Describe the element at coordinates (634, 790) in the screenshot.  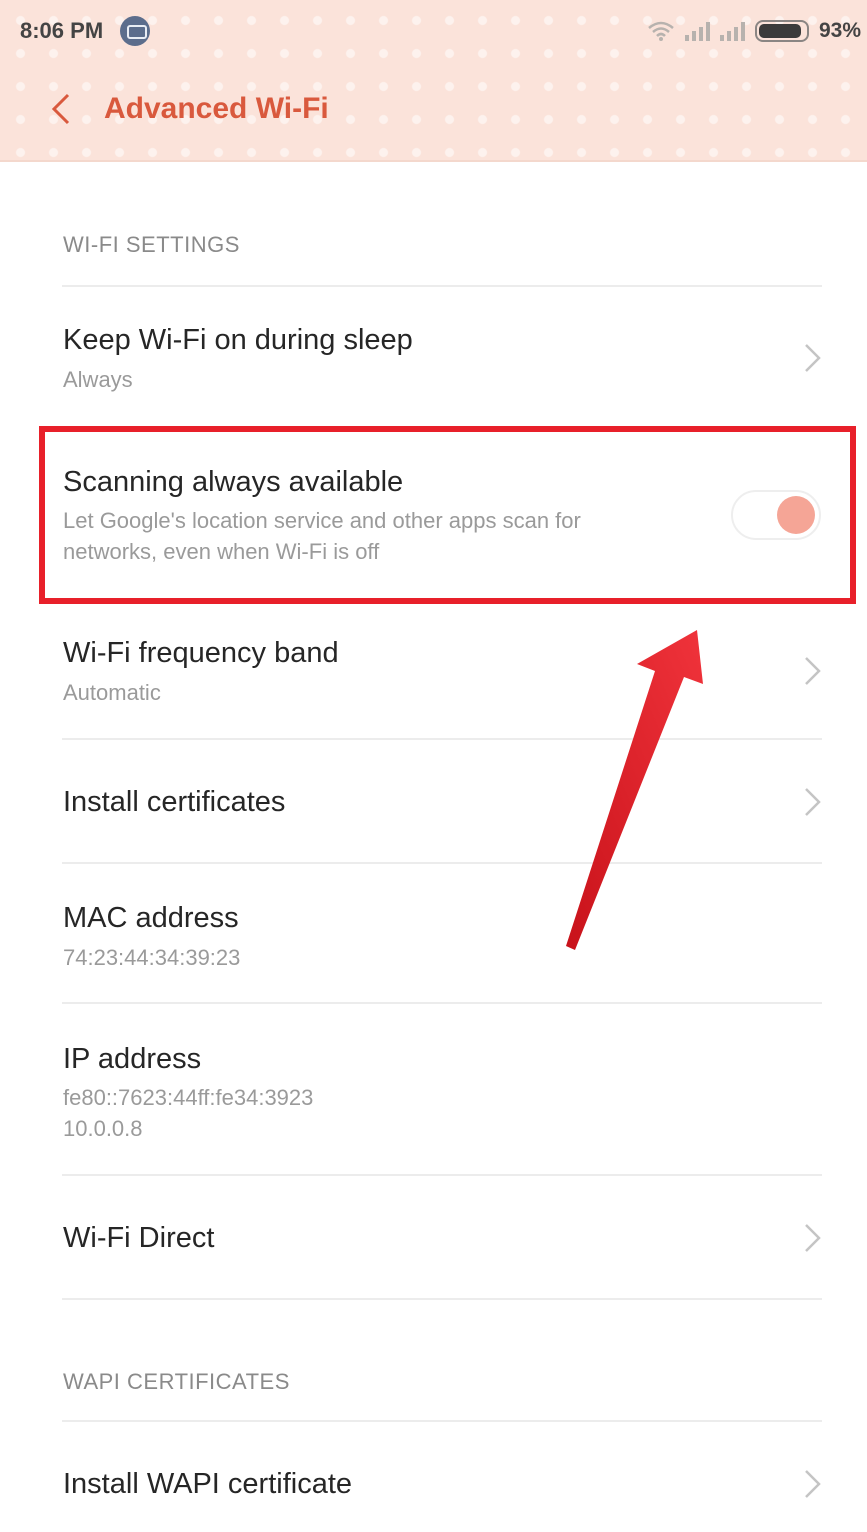
I see `annotation-arrow-icon` at that location.